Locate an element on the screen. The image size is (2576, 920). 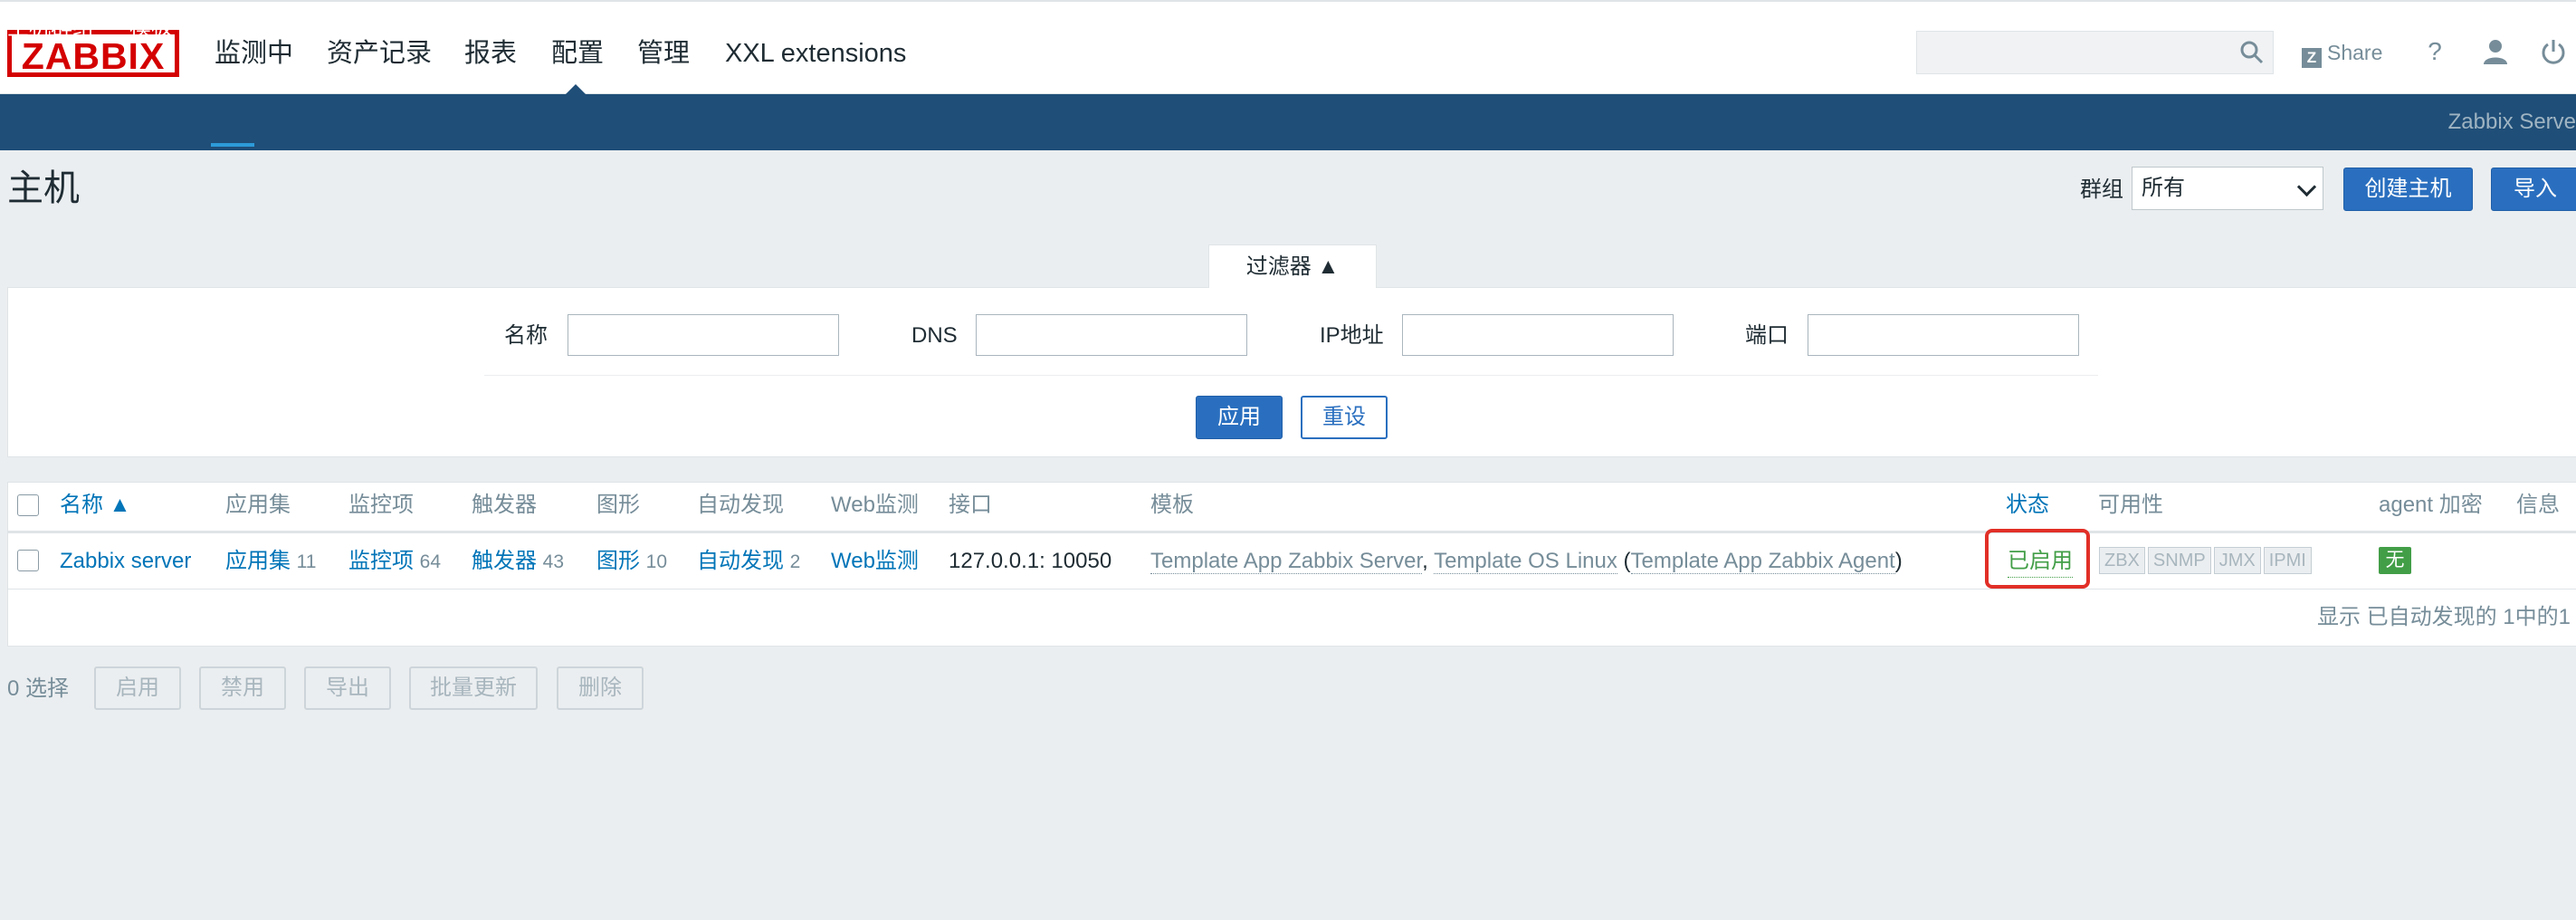
status-highlight-box is located at coordinates (2037, 559).